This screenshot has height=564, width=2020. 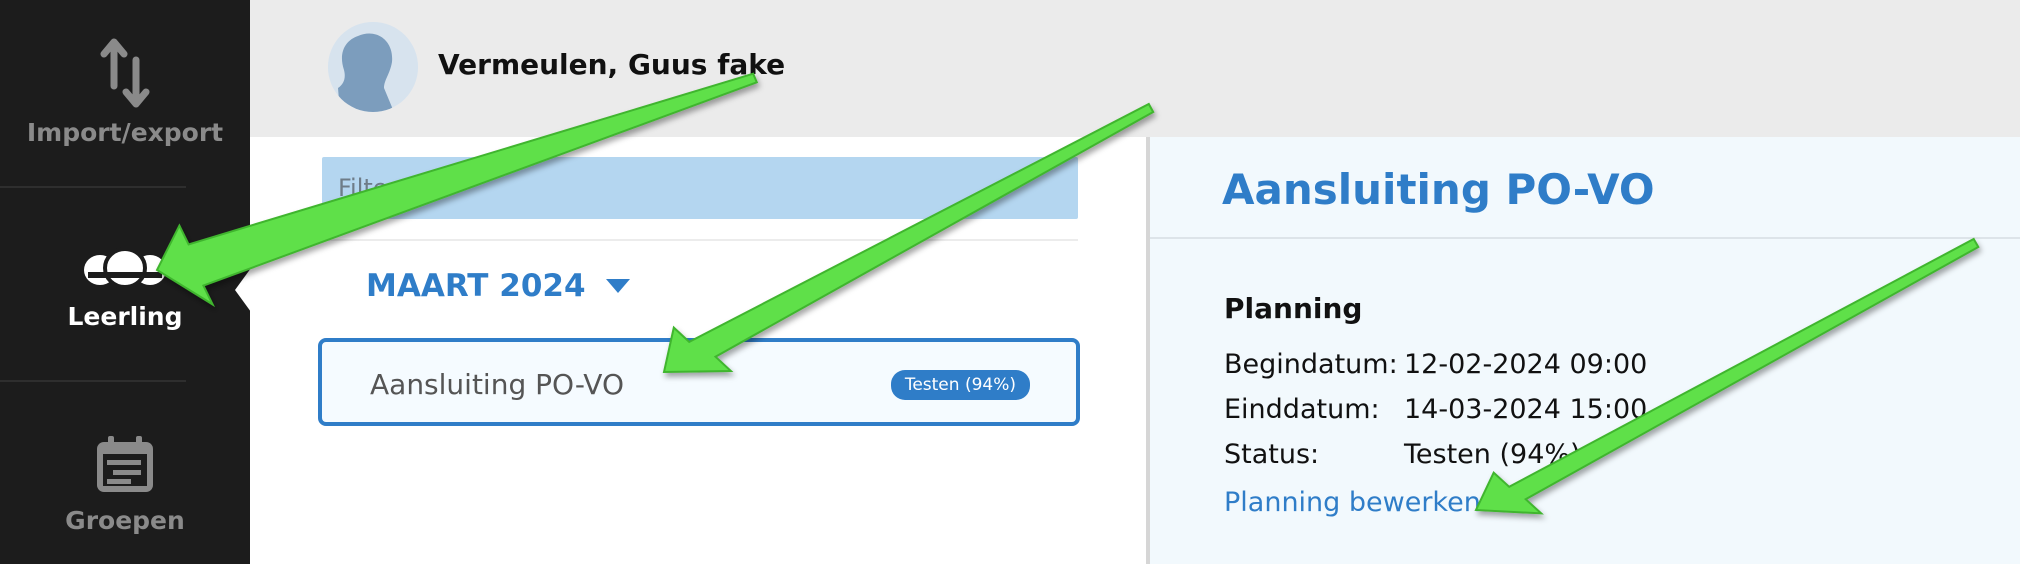 I want to click on field-label: Begindatum:, so click(x=1311, y=364).